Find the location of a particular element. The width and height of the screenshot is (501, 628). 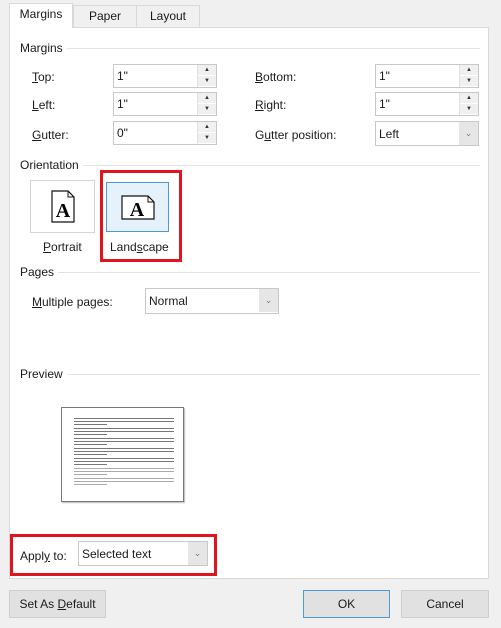

portrait-label: Portrait is located at coordinates (62, 247).